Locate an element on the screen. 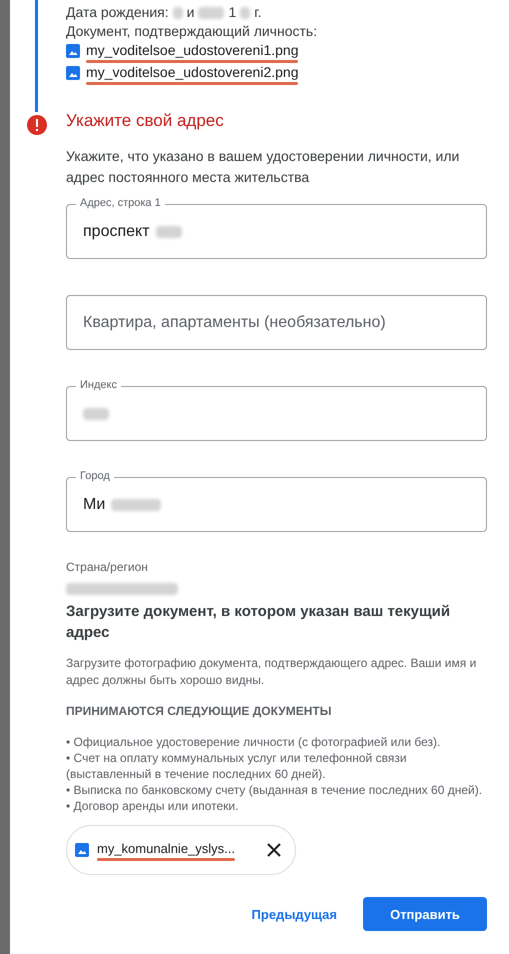 This screenshot has height=954, width=509. accepted-item: • Договор аренды или ипотеки. is located at coordinates (153, 806).